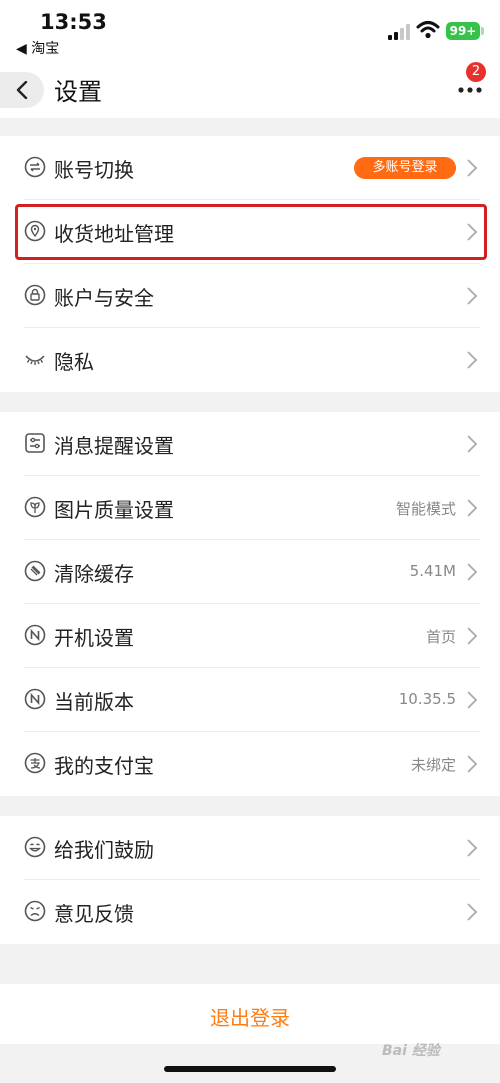 The height and width of the screenshot is (1083, 500). What do you see at coordinates (78, 92) in the screenshot?
I see `page-title: 设置` at bounding box center [78, 92].